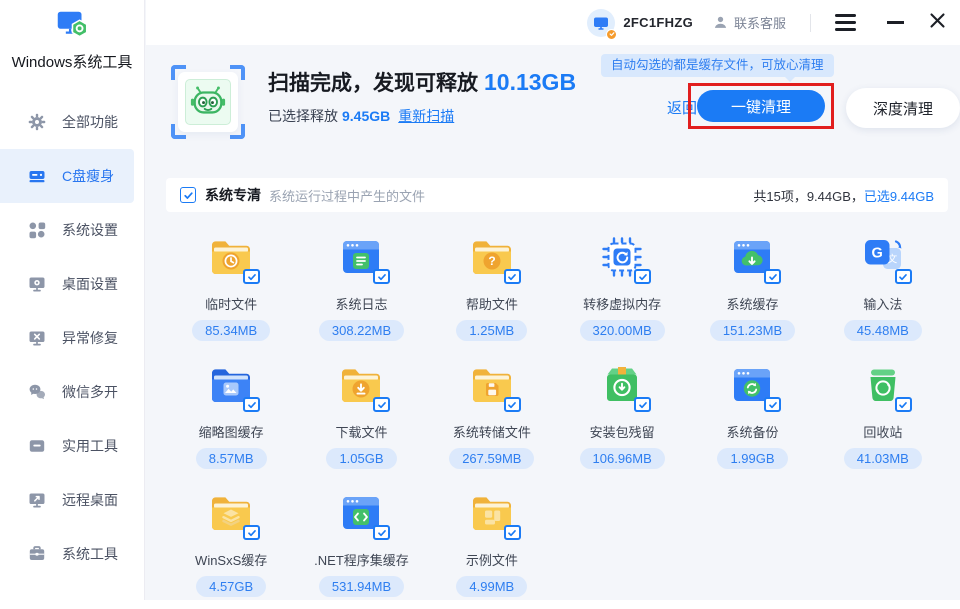 This screenshot has width=960, height=609. Describe the element at coordinates (231, 417) in the screenshot. I see `cleanup-item: 缩略图缓存 8.57MB` at that location.